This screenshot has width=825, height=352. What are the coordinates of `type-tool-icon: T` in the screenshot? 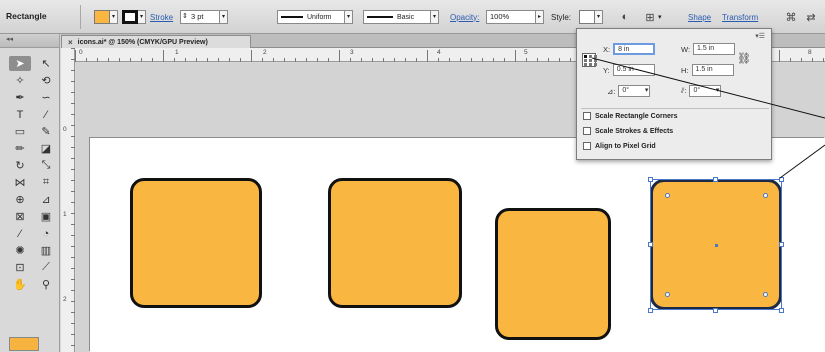 It's located at (20, 114).